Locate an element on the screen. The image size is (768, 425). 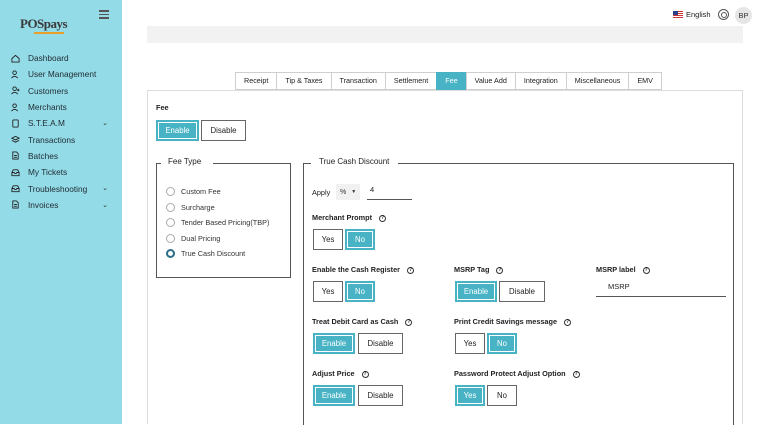
logo-text: POSpays is located at coordinates (44, 23).